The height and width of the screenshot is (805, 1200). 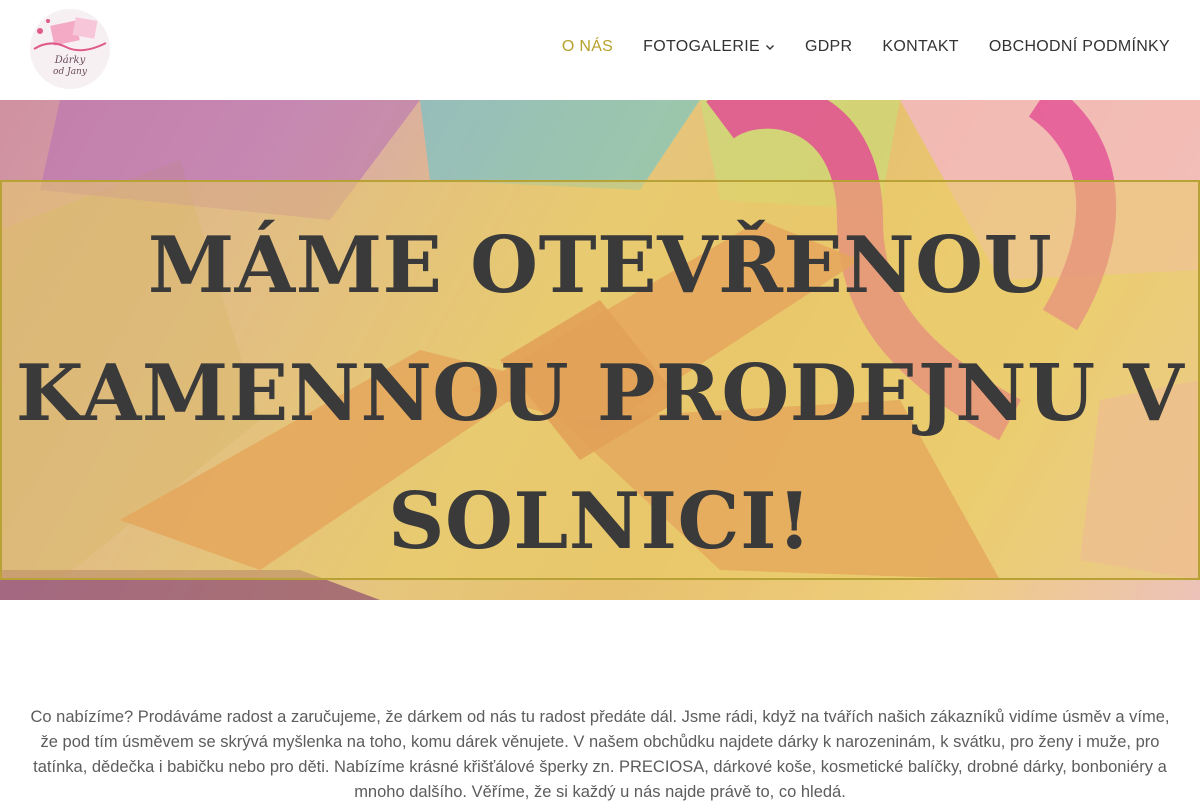 What do you see at coordinates (769, 47) in the screenshot?
I see `chevron-down-icon` at bounding box center [769, 47].